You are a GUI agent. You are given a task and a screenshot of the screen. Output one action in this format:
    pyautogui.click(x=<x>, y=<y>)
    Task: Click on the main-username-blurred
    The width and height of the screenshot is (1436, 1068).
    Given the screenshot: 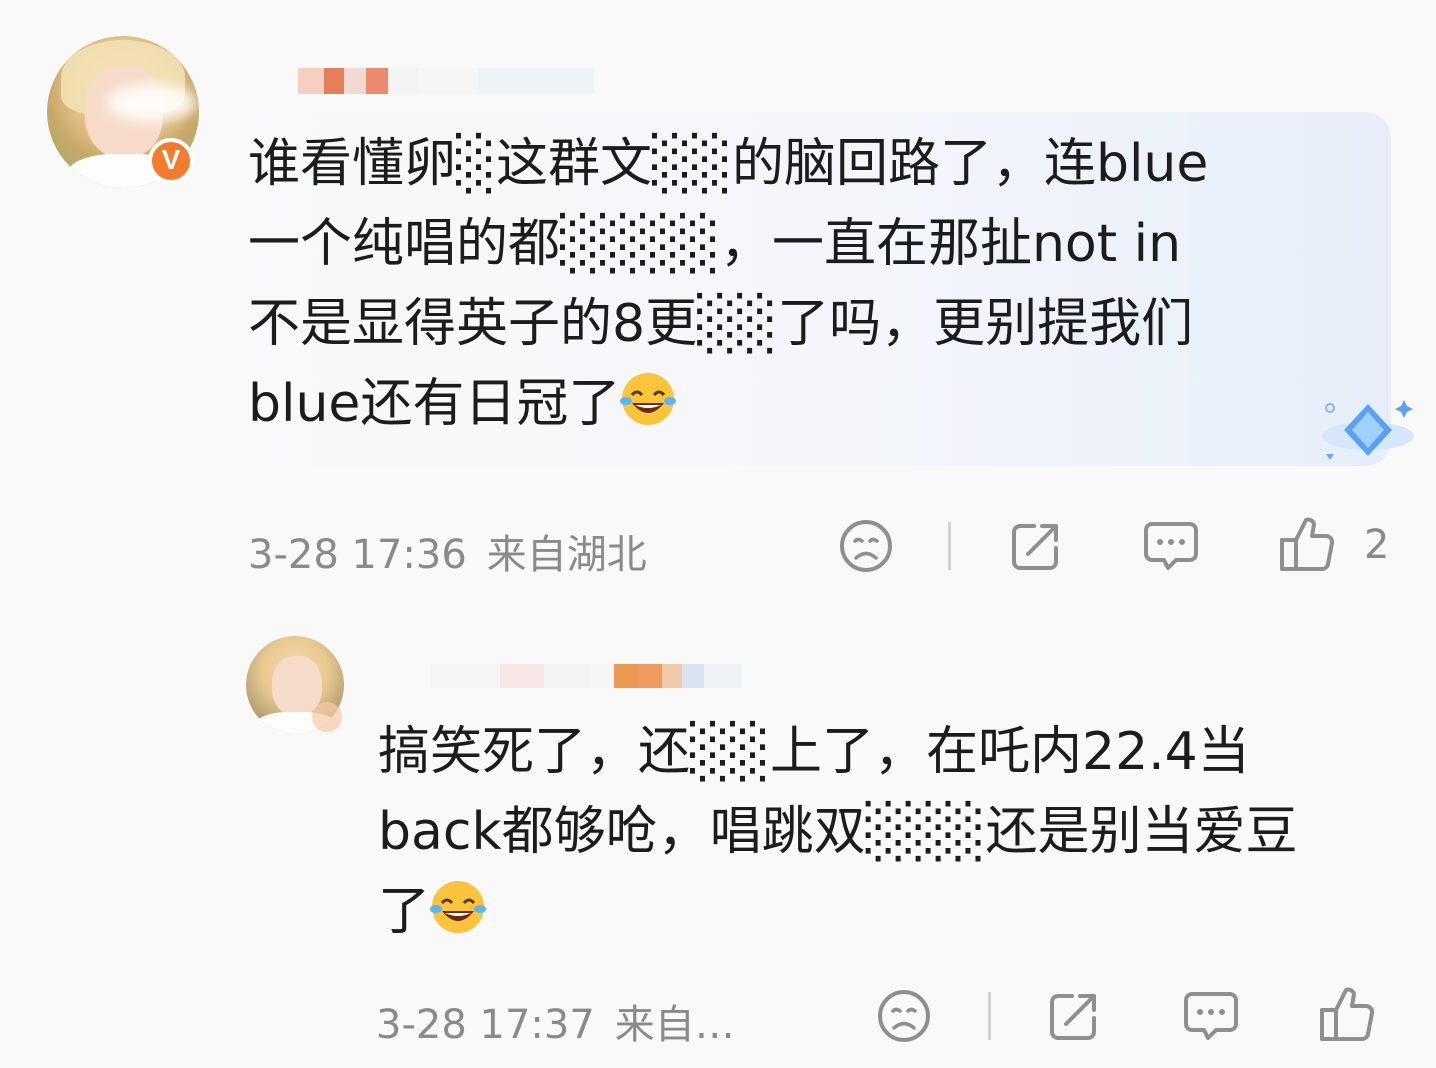 What is the action you would take?
    pyautogui.click(x=446, y=81)
    